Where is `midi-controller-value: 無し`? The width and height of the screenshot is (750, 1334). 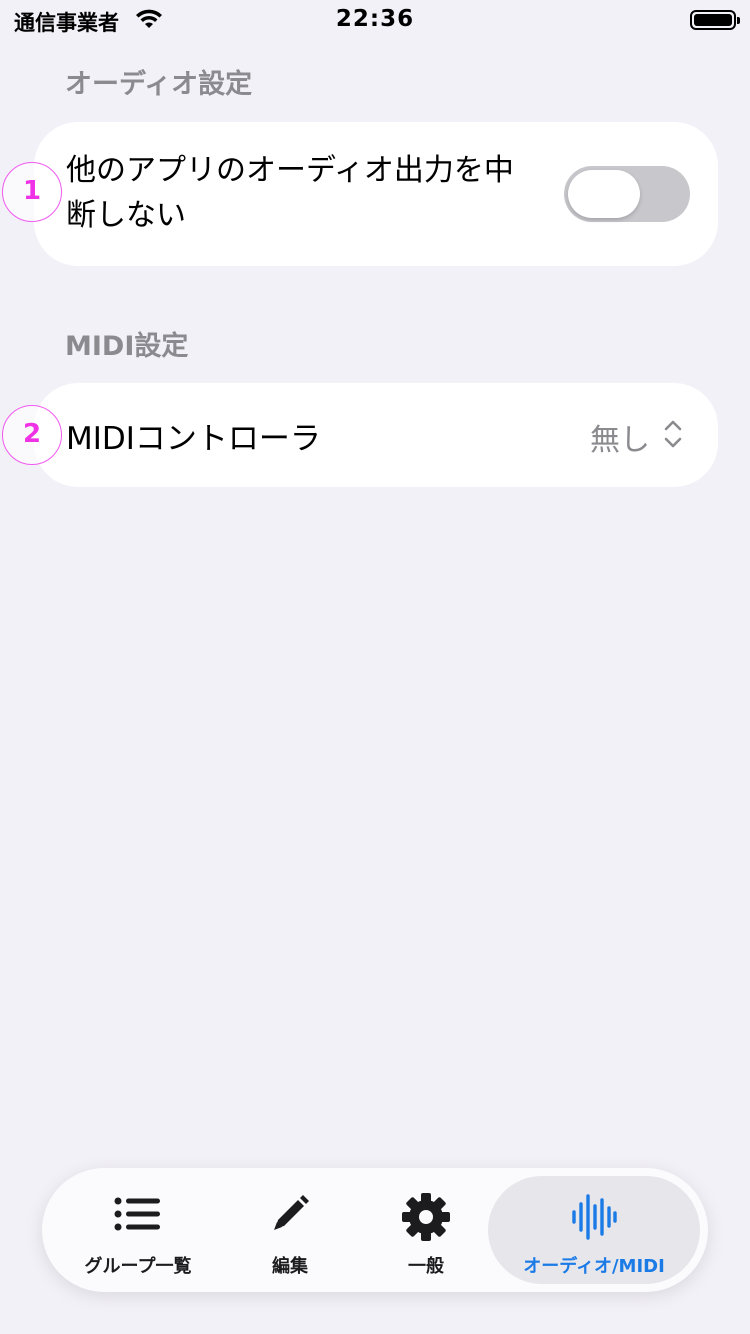
midi-controller-value: 無し is located at coordinates (620, 440).